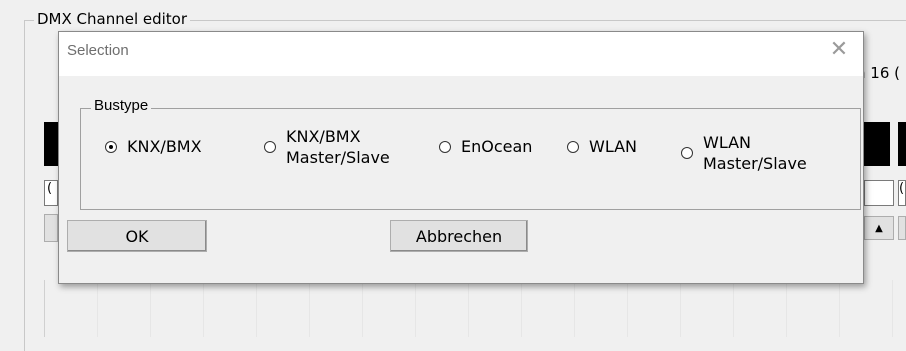 The height and width of the screenshot is (351, 906). I want to click on channel-value-field-far-right: (, so click(902, 193).